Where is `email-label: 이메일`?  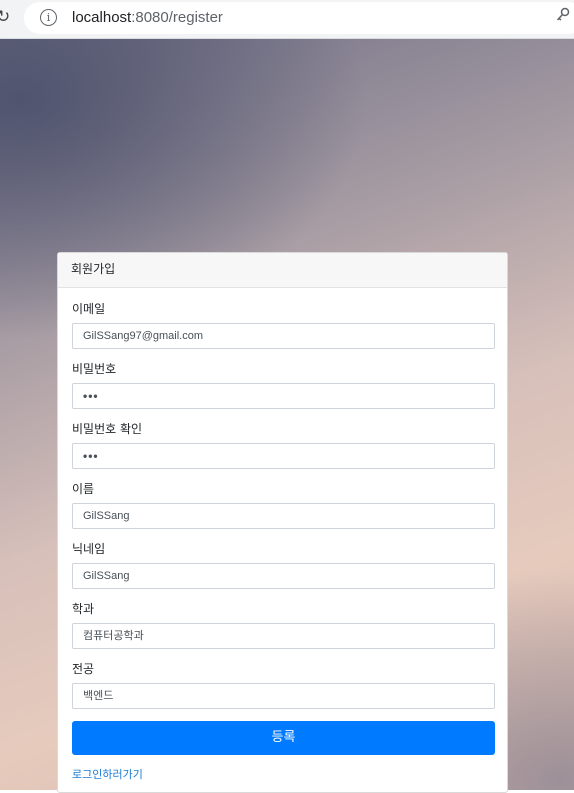 email-label: 이메일 is located at coordinates (89, 309).